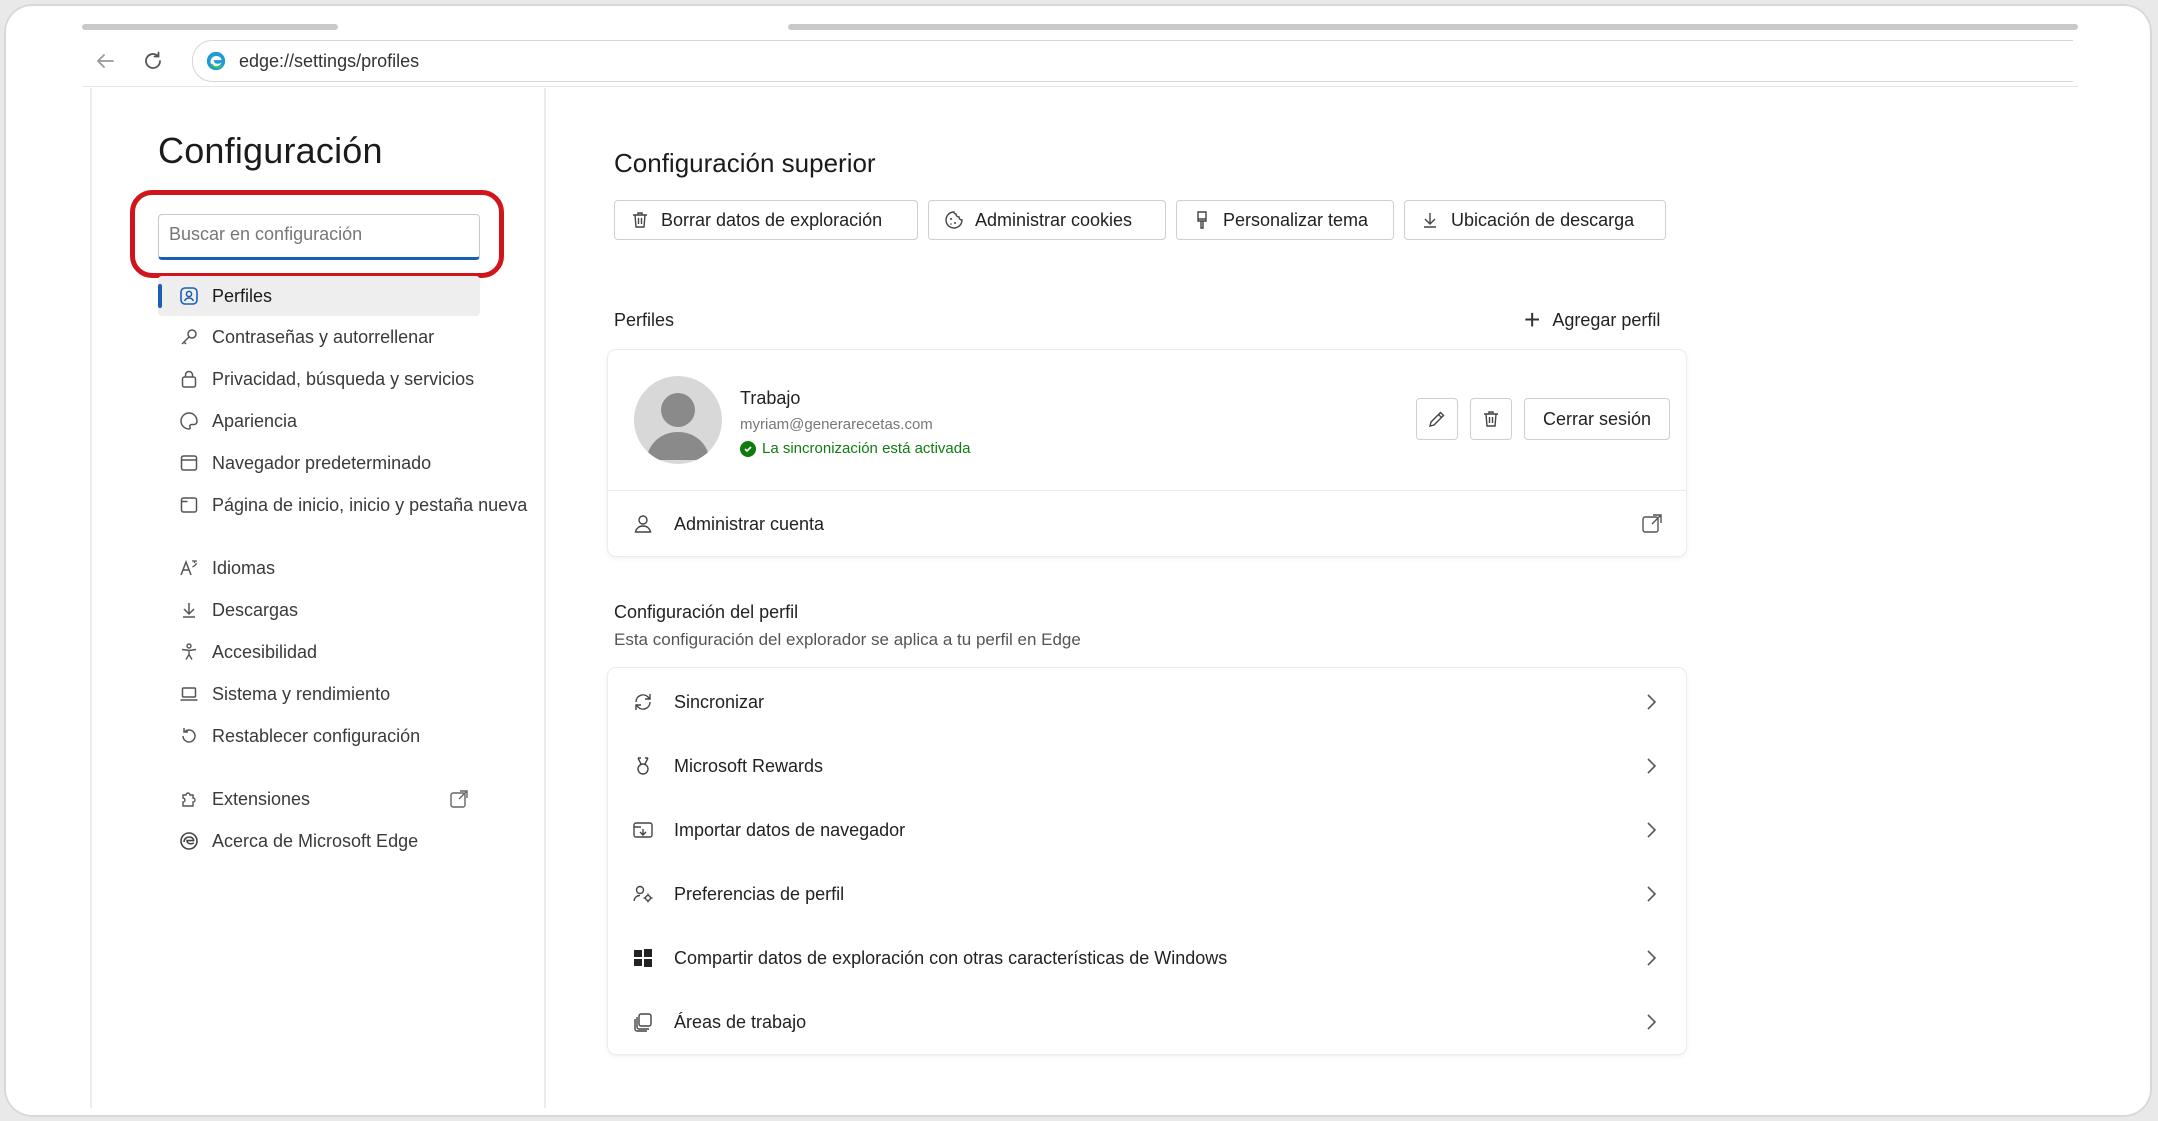 The image size is (2158, 1121). Describe the element at coordinates (643, 958) in the screenshot. I see `windows-icon` at that location.